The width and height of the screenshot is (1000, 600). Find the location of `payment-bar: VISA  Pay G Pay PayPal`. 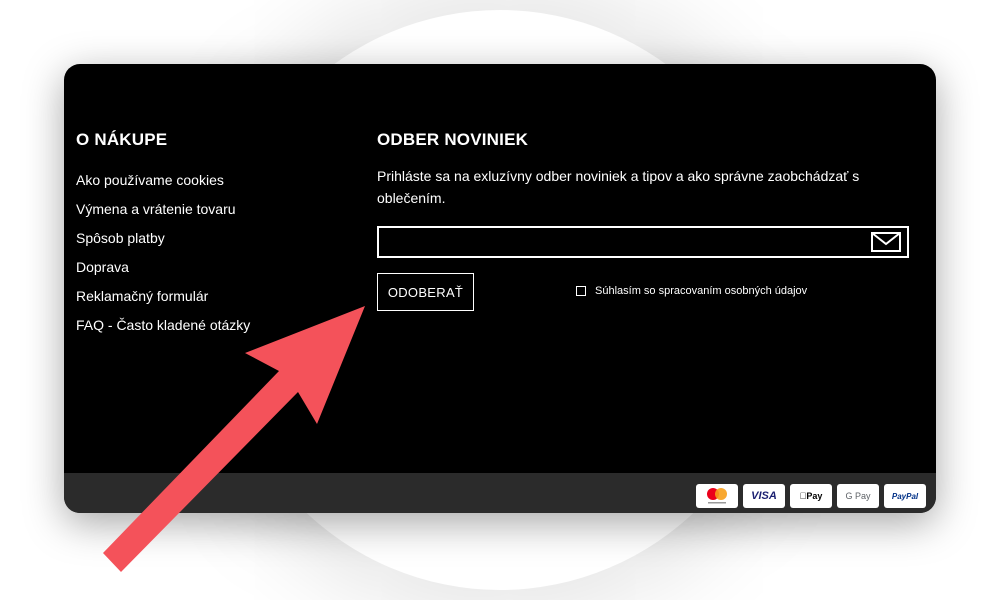

payment-bar: VISA  Pay G Pay PayPal is located at coordinates (500, 493).